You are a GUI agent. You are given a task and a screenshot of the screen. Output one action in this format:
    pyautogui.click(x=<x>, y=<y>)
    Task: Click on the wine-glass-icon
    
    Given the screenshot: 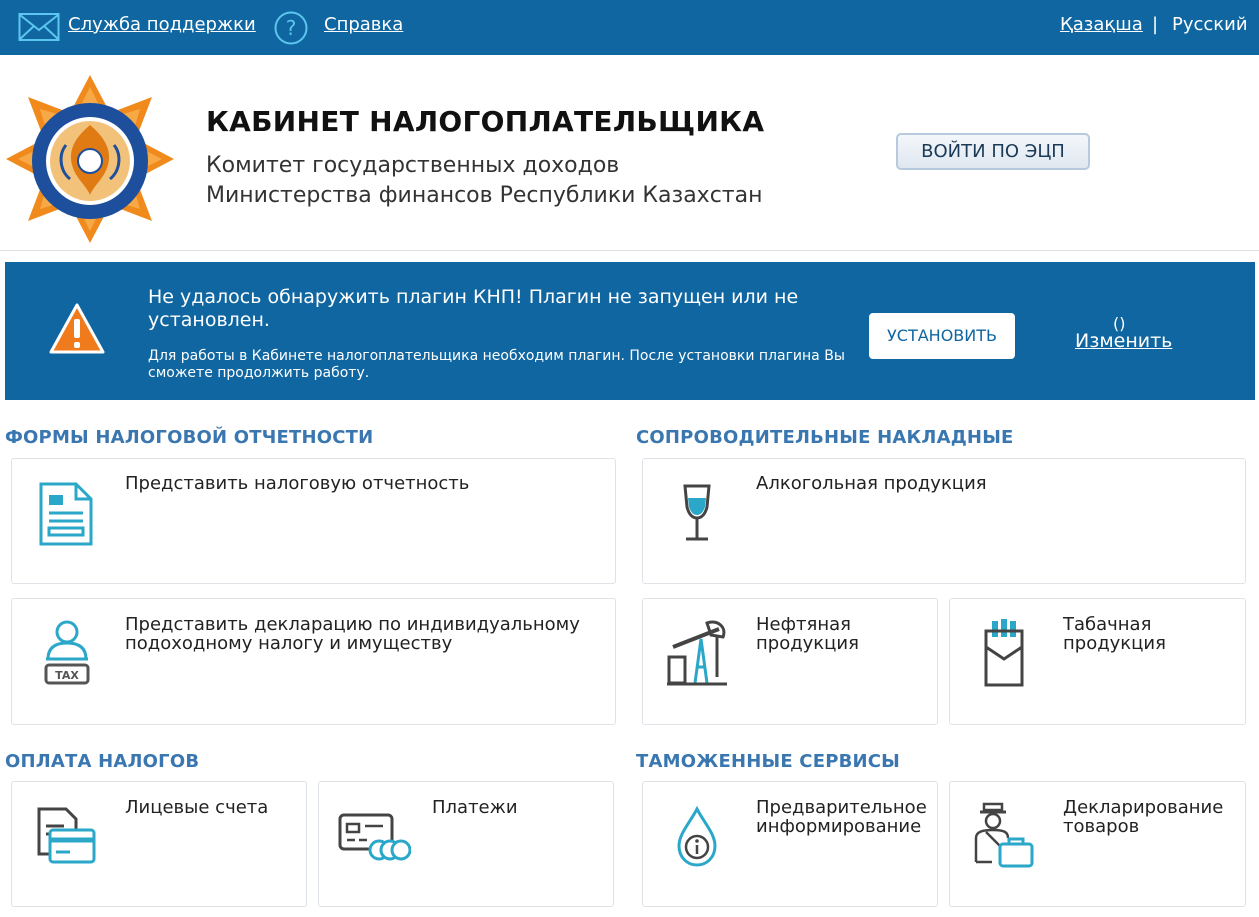 What is the action you would take?
    pyautogui.click(x=697, y=512)
    